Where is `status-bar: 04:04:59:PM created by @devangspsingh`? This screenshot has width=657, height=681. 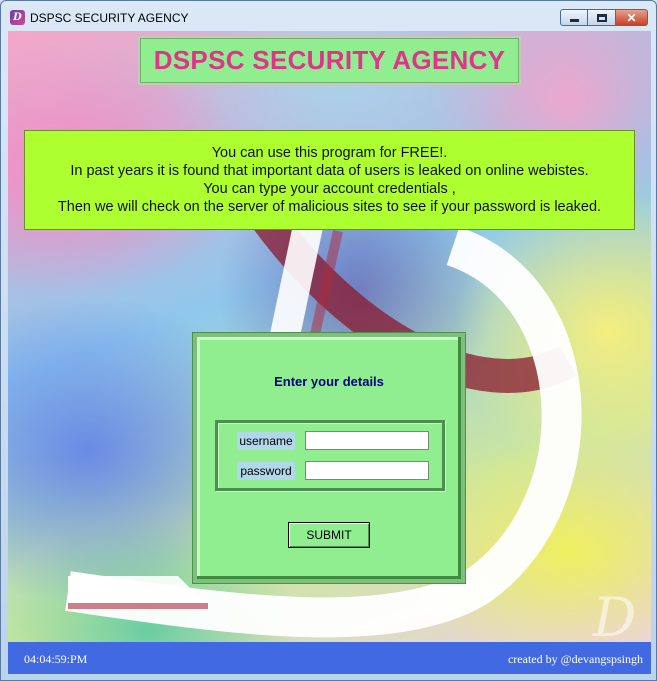 status-bar: 04:04:59:PM created by @devangspsingh is located at coordinates (329, 658).